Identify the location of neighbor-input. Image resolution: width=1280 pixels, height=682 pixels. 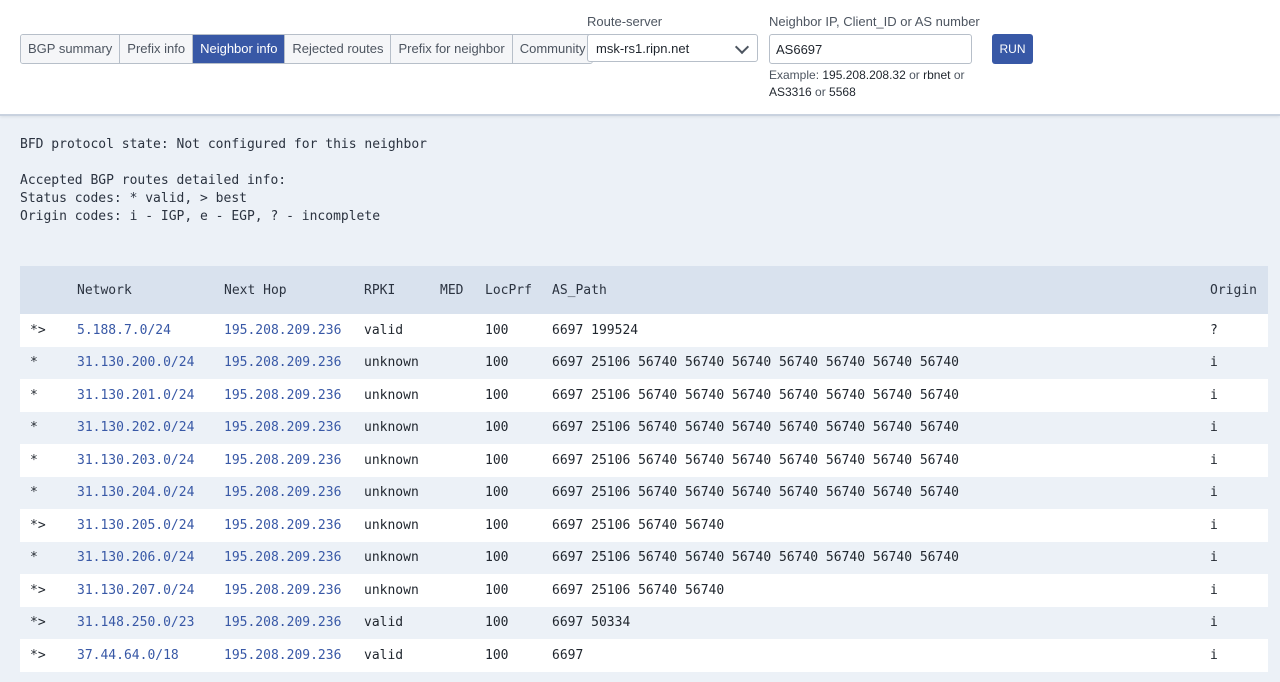
(870, 49).